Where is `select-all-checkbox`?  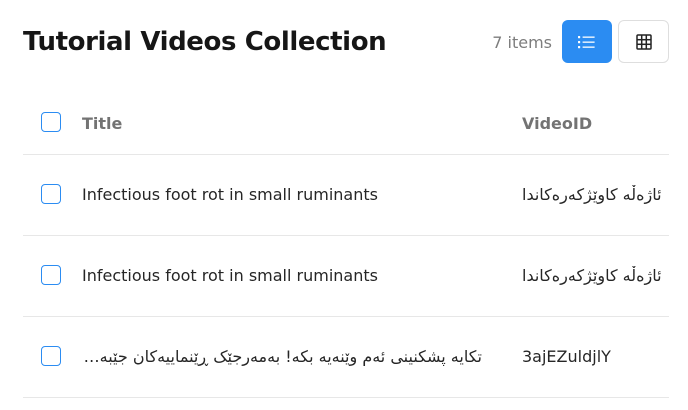
select-all-checkbox is located at coordinates (51, 122).